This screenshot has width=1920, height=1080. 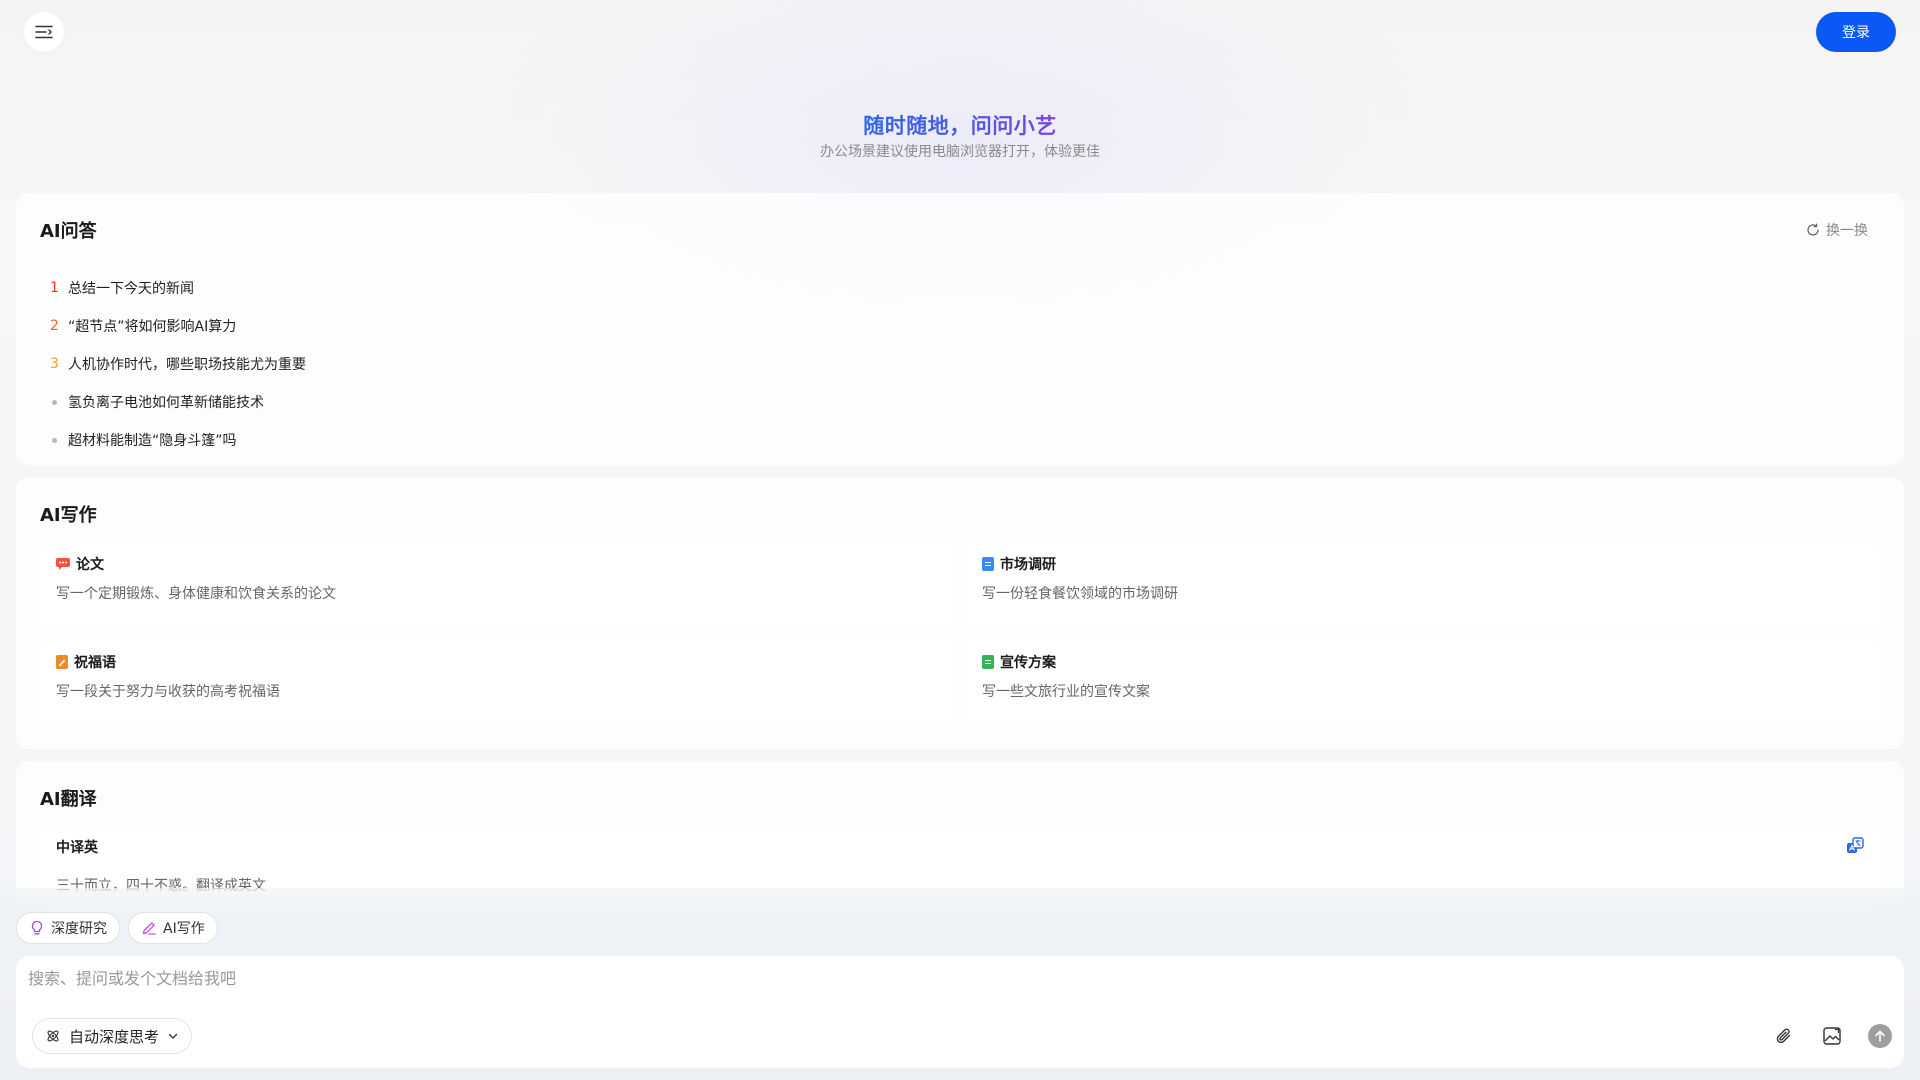 I want to click on qa-text: “超节点”将如何影响AI算力, so click(x=152, y=327).